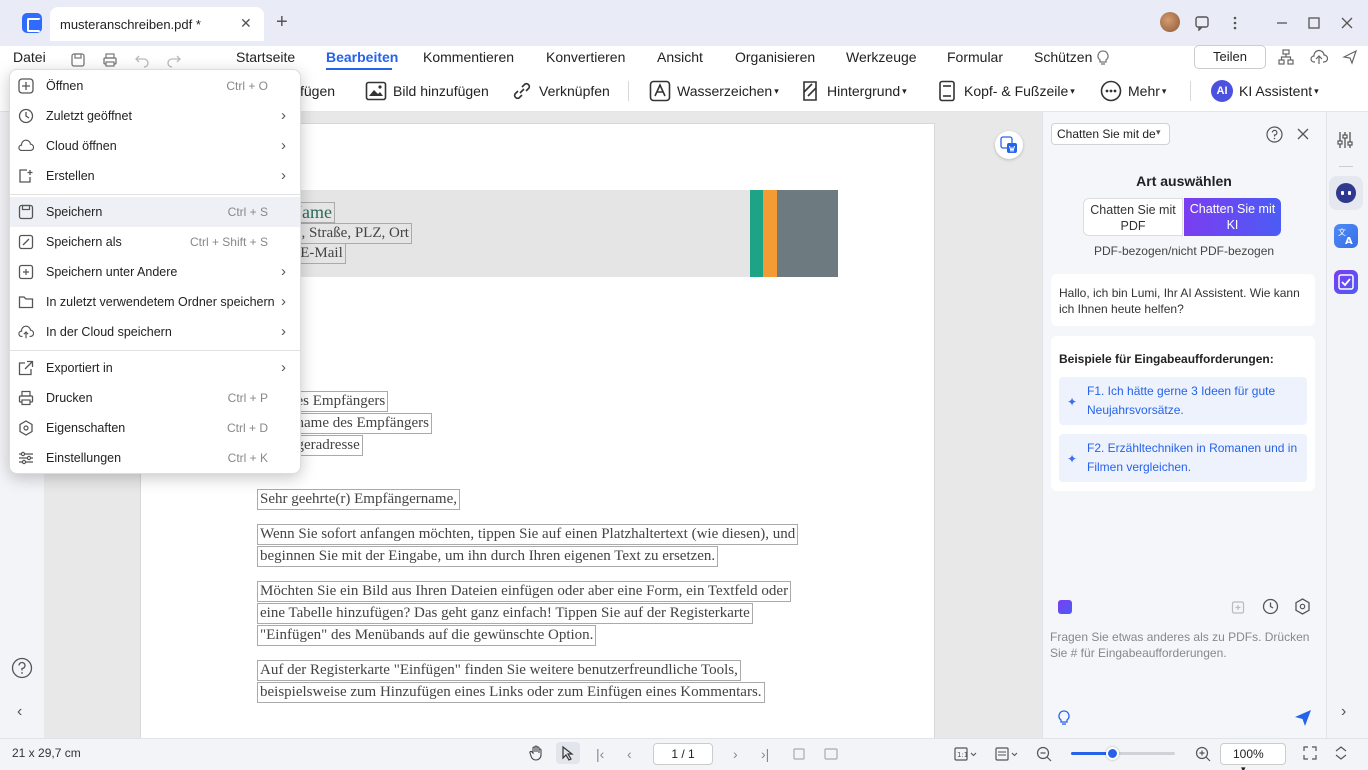  Describe the element at coordinates (155, 458) in the screenshot. I see `menu-item-settings: Einstellungen Ctrl + K` at that location.